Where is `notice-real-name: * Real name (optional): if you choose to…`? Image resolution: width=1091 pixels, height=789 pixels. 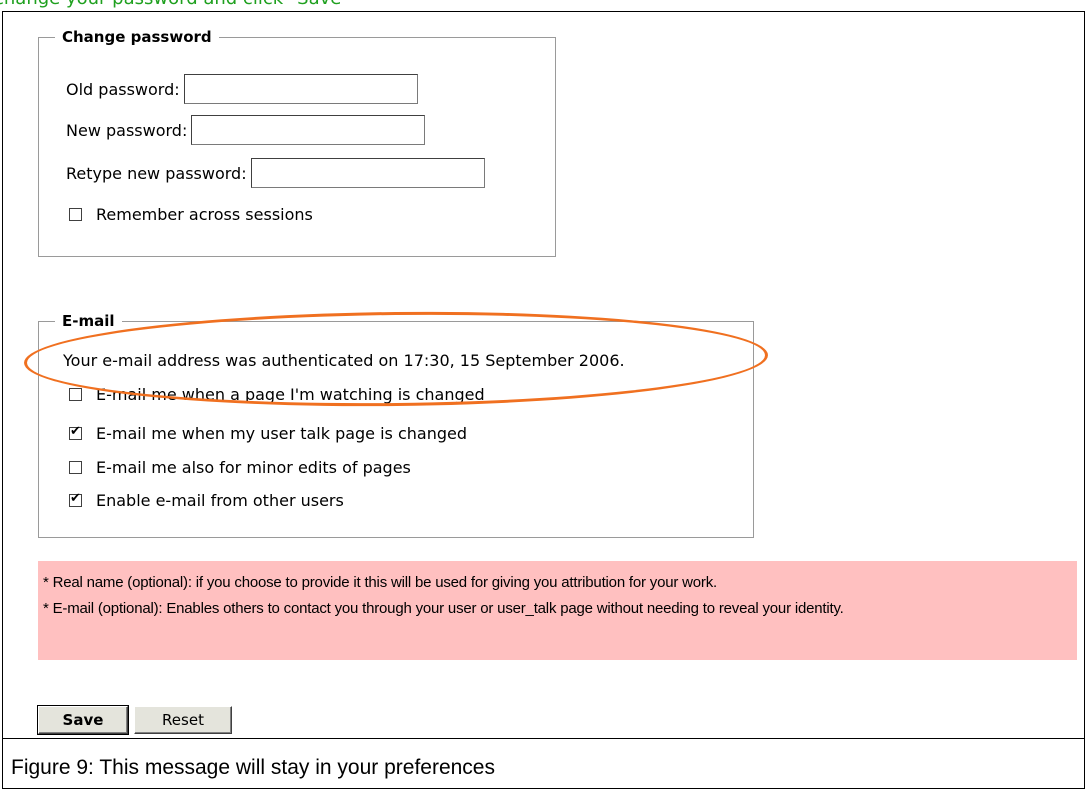
notice-real-name: * Real name (optional): if you choose to… is located at coordinates (380, 582).